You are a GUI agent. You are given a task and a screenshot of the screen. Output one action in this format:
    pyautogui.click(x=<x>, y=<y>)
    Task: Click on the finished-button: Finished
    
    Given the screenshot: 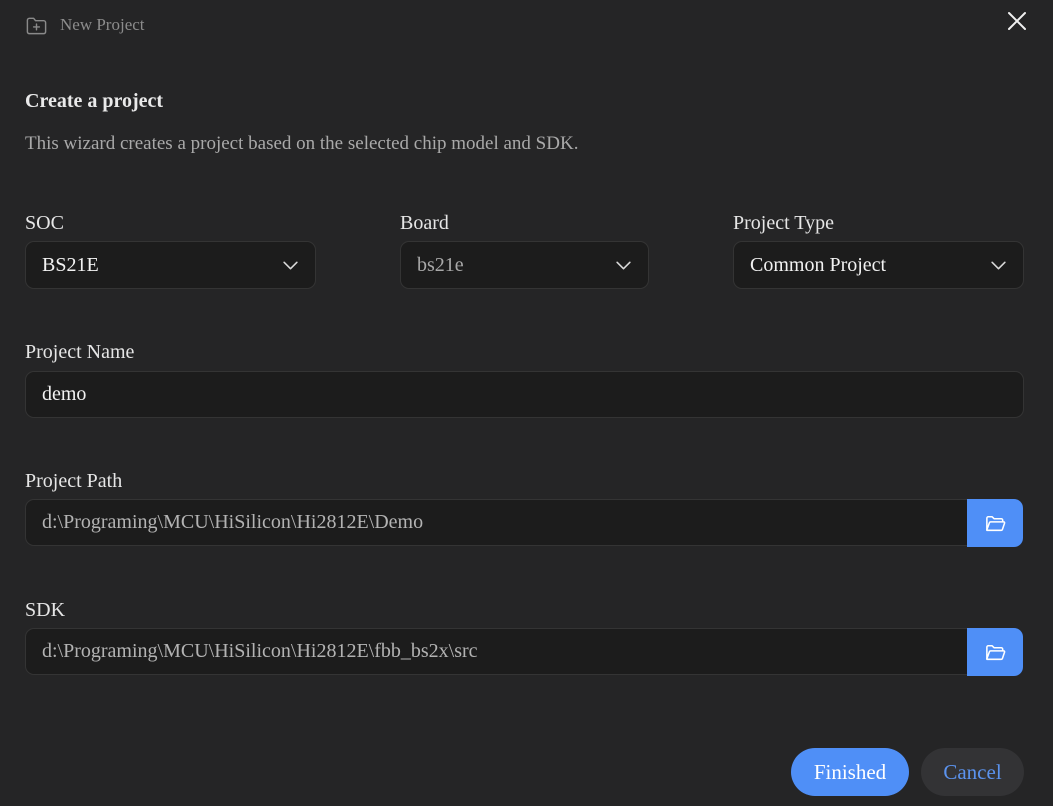 What is the action you would take?
    pyautogui.click(x=850, y=772)
    